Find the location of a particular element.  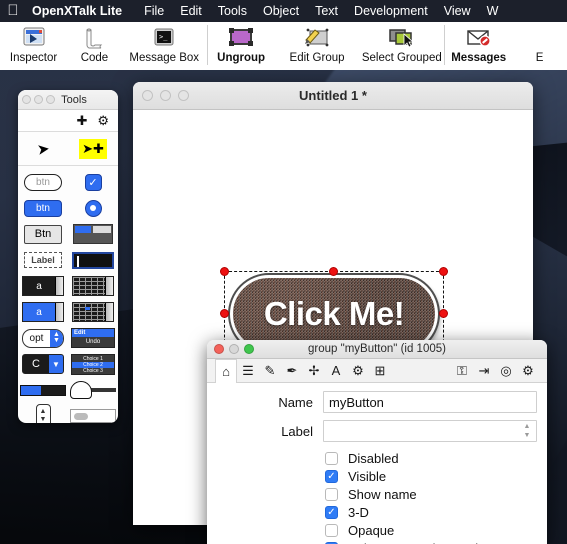

tool-row: a is located at coordinates (68, 286).